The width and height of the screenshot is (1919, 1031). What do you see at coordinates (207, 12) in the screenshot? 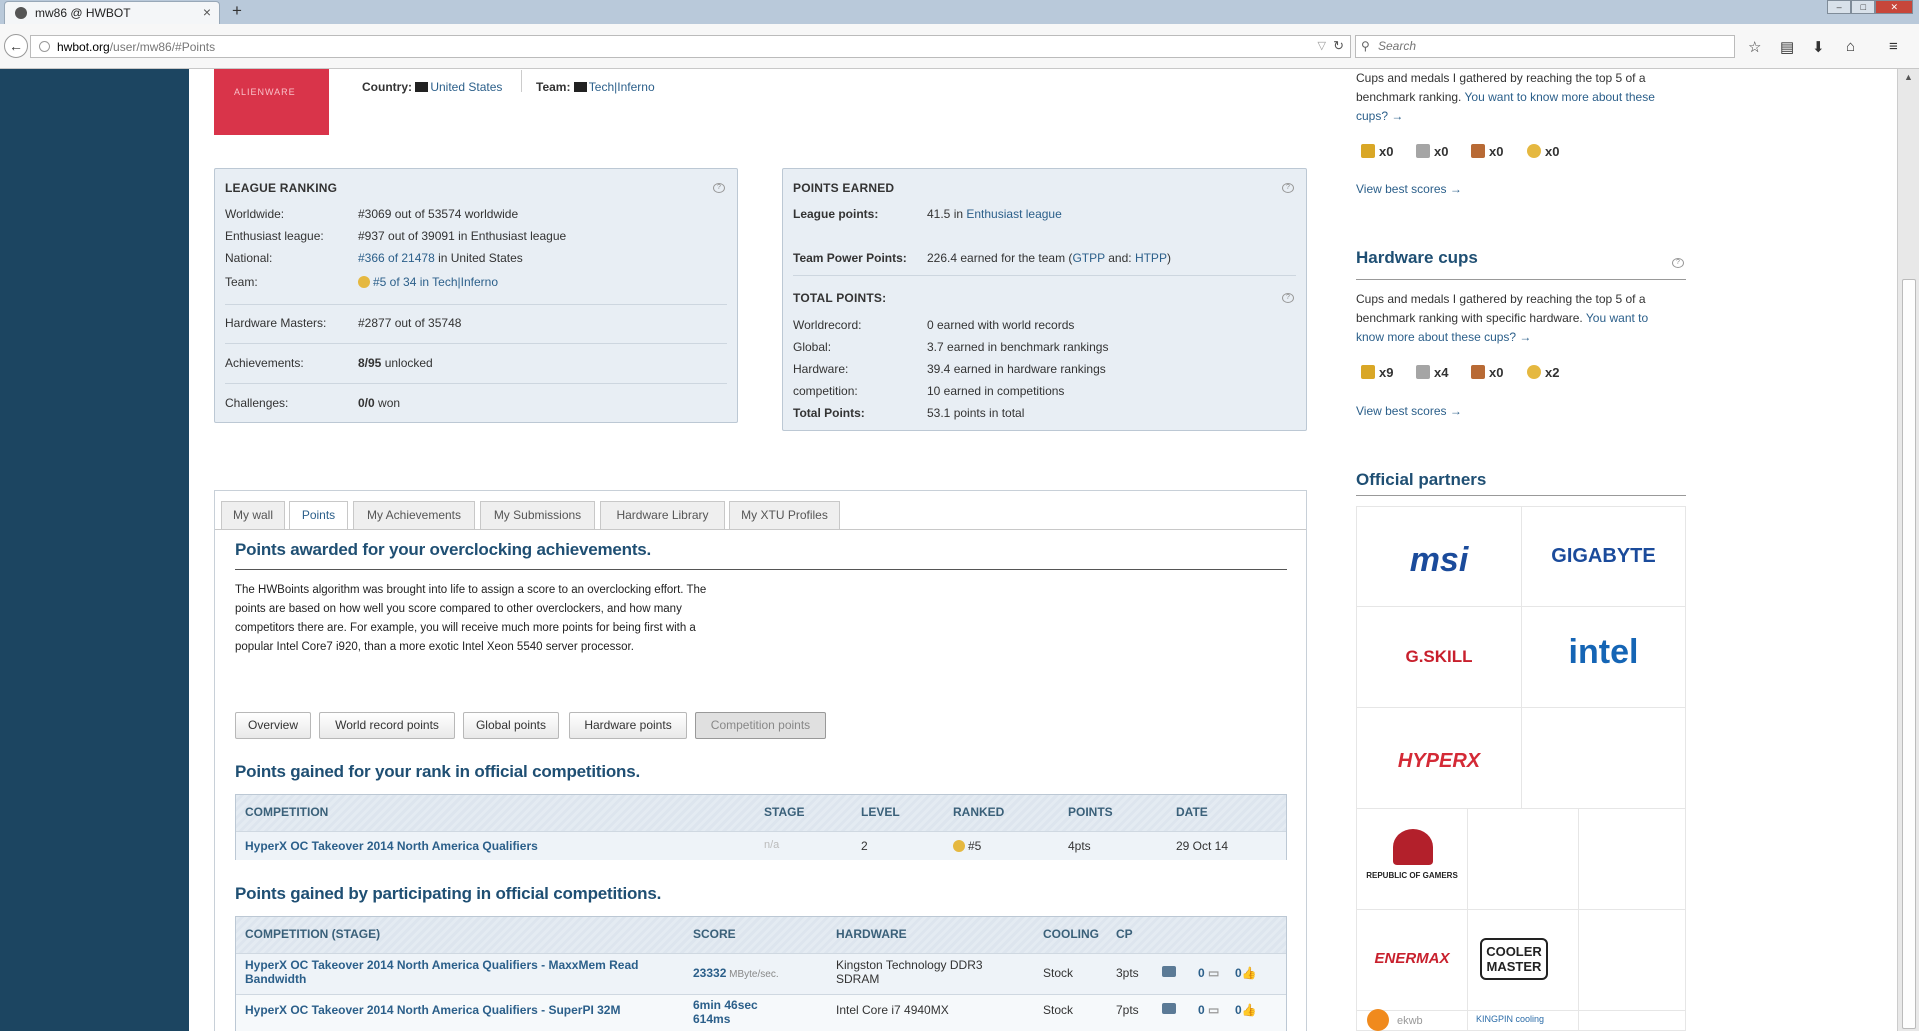
I see `close-tab-icon: ×` at bounding box center [207, 12].